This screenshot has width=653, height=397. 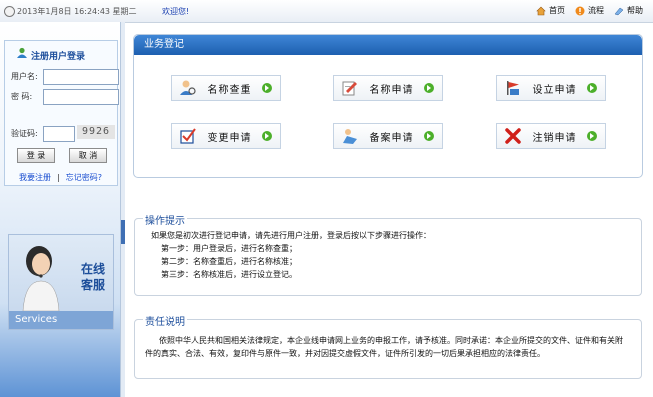 I want to click on name-apply-button: 名称申请, so click(x=388, y=88).